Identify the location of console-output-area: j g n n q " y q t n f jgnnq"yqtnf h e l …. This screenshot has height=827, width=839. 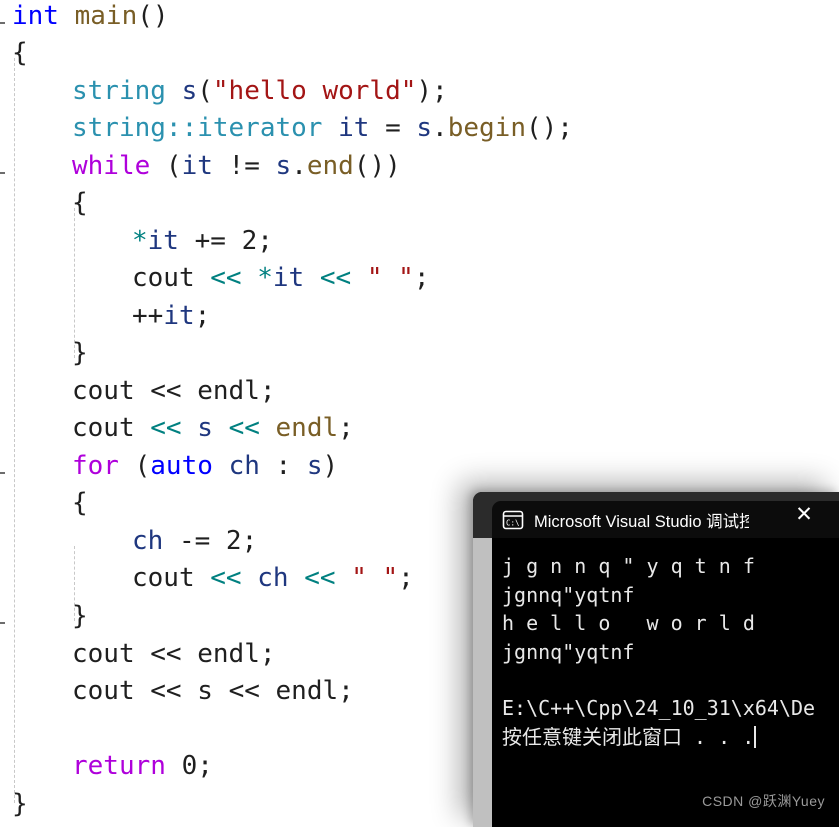
(665, 682).